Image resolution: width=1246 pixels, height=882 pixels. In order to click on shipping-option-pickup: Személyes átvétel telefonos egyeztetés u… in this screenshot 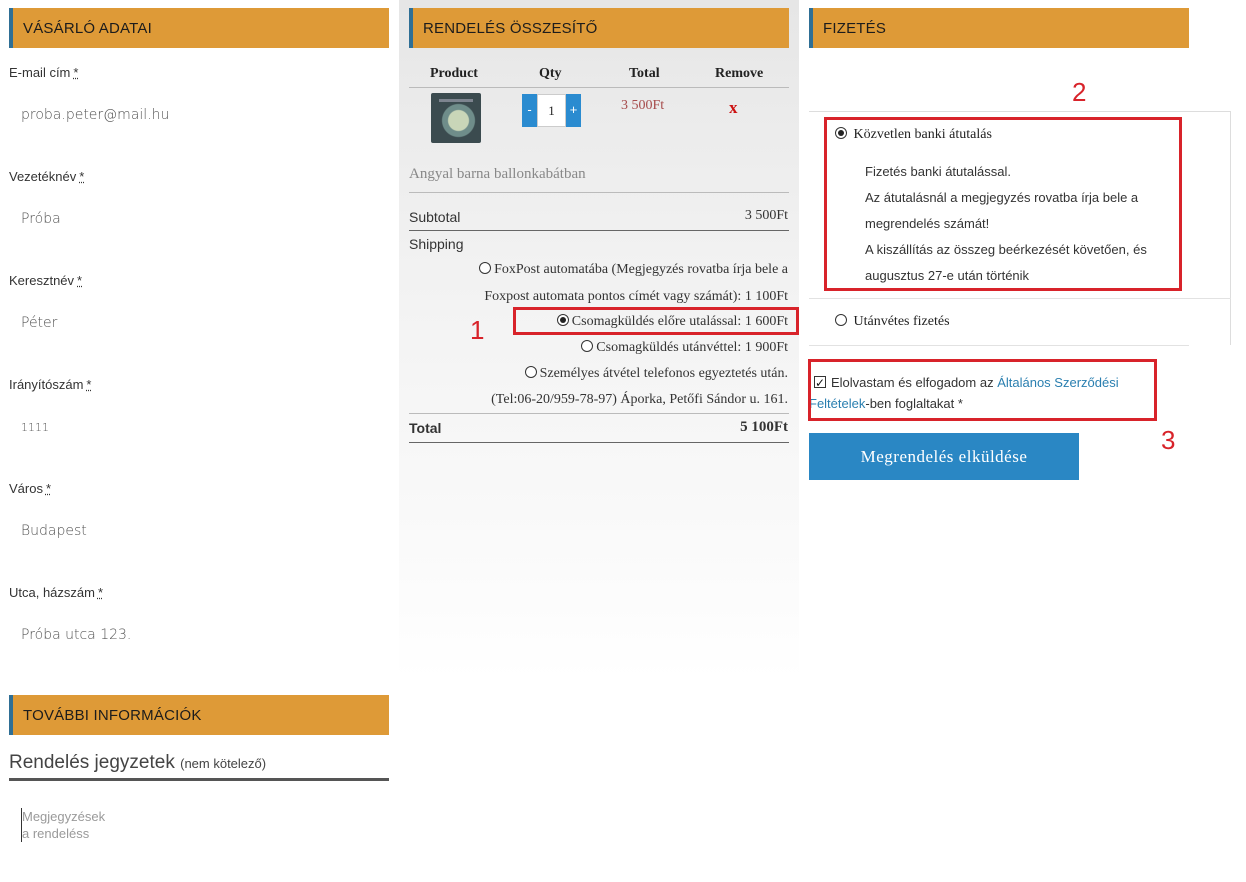, I will do `click(656, 374)`.